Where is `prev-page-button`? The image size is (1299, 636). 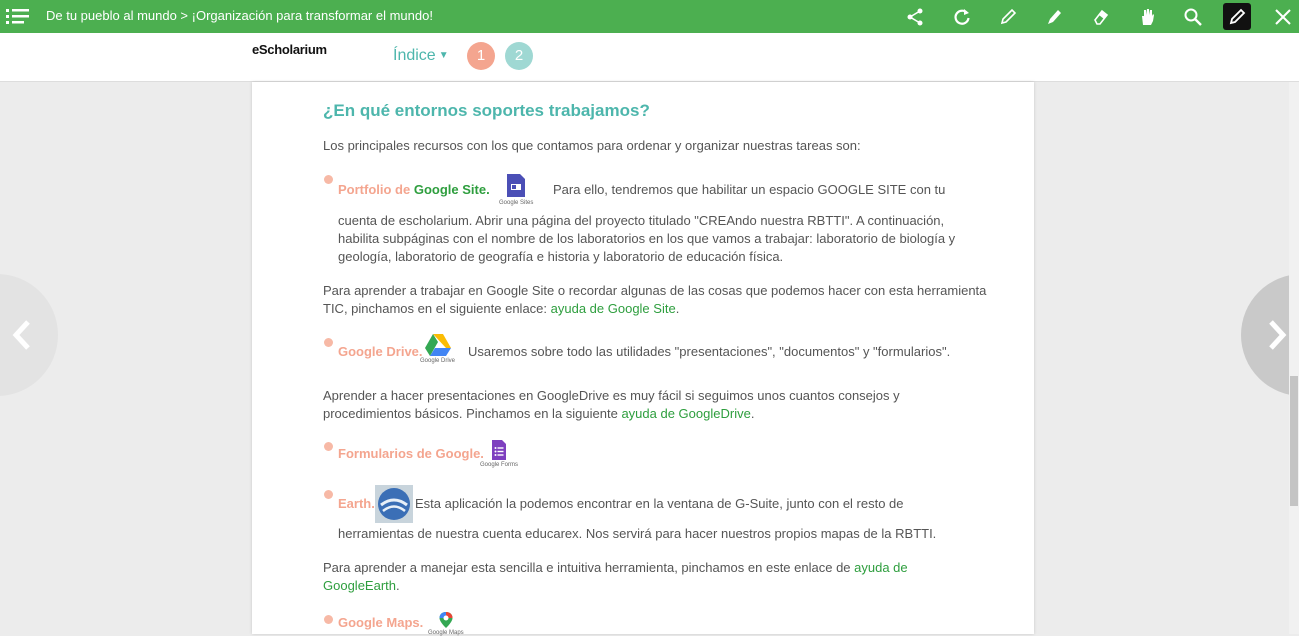 prev-page-button is located at coordinates (29, 335).